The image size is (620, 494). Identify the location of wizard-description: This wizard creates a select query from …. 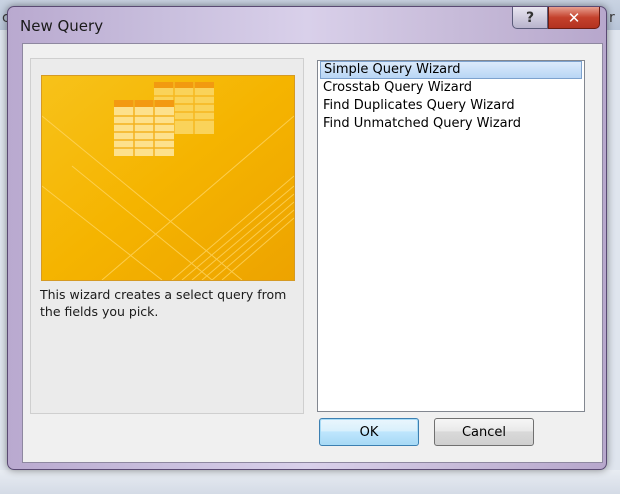
(163, 303).